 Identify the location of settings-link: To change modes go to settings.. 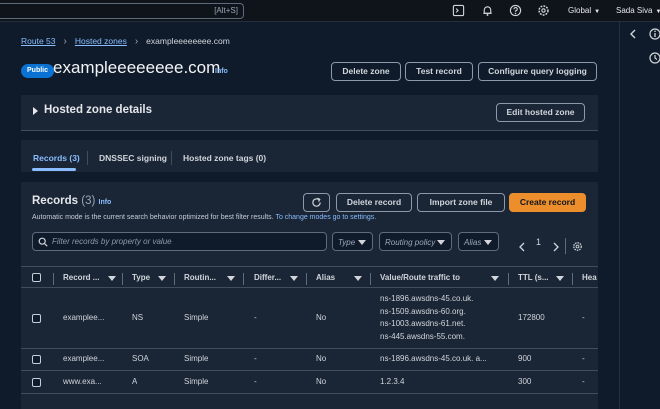
(325, 217).